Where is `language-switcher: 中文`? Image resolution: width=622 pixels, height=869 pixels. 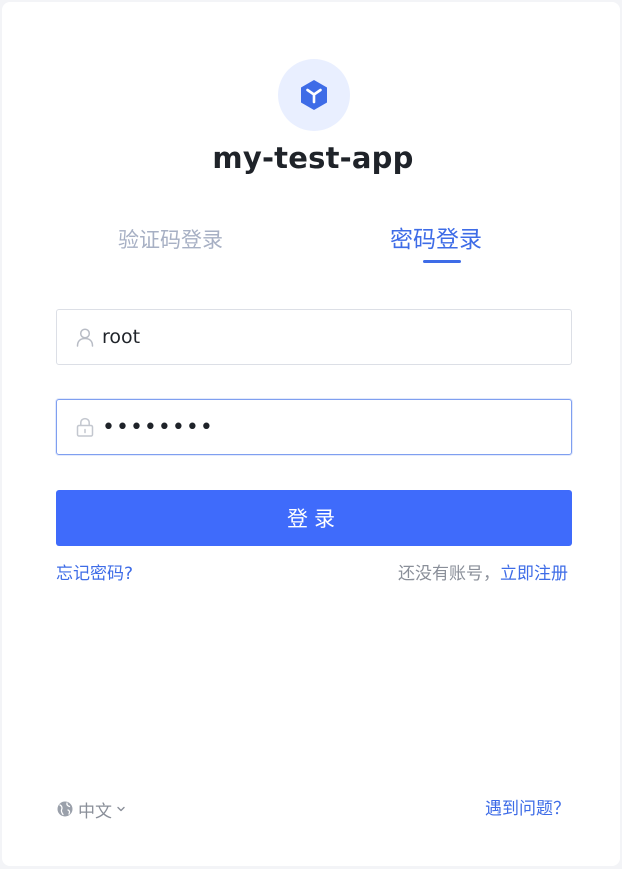
language-switcher: 中文 is located at coordinates (93, 809).